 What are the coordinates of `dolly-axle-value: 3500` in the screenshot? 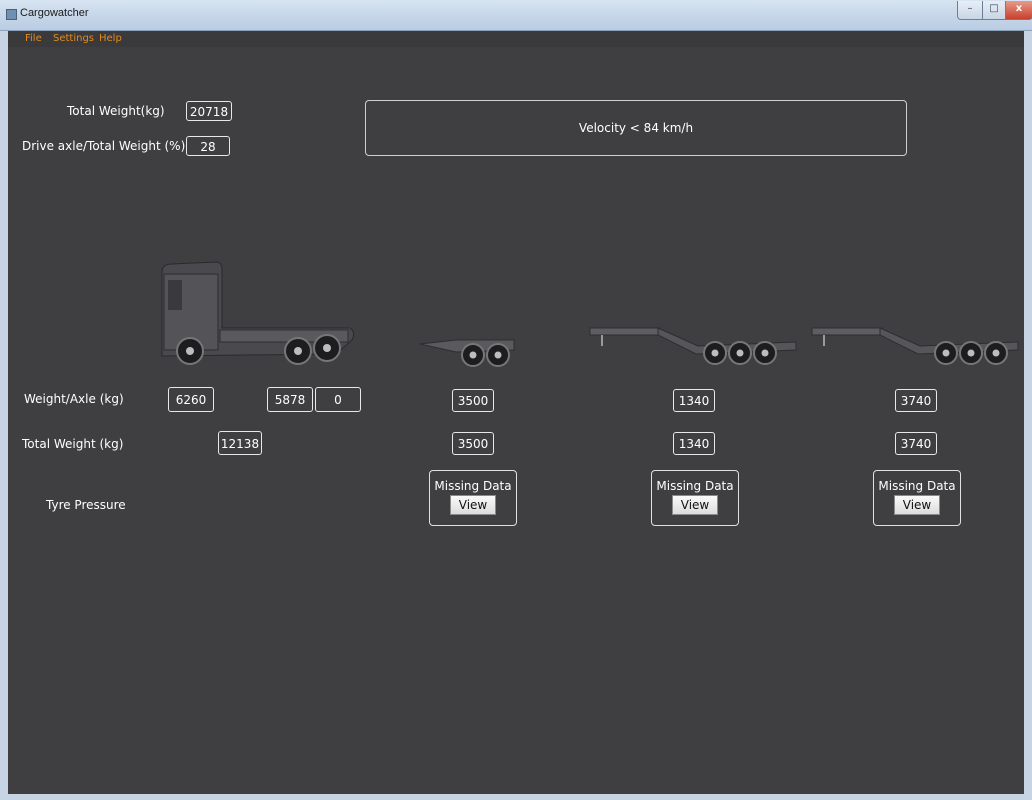 It's located at (473, 400).